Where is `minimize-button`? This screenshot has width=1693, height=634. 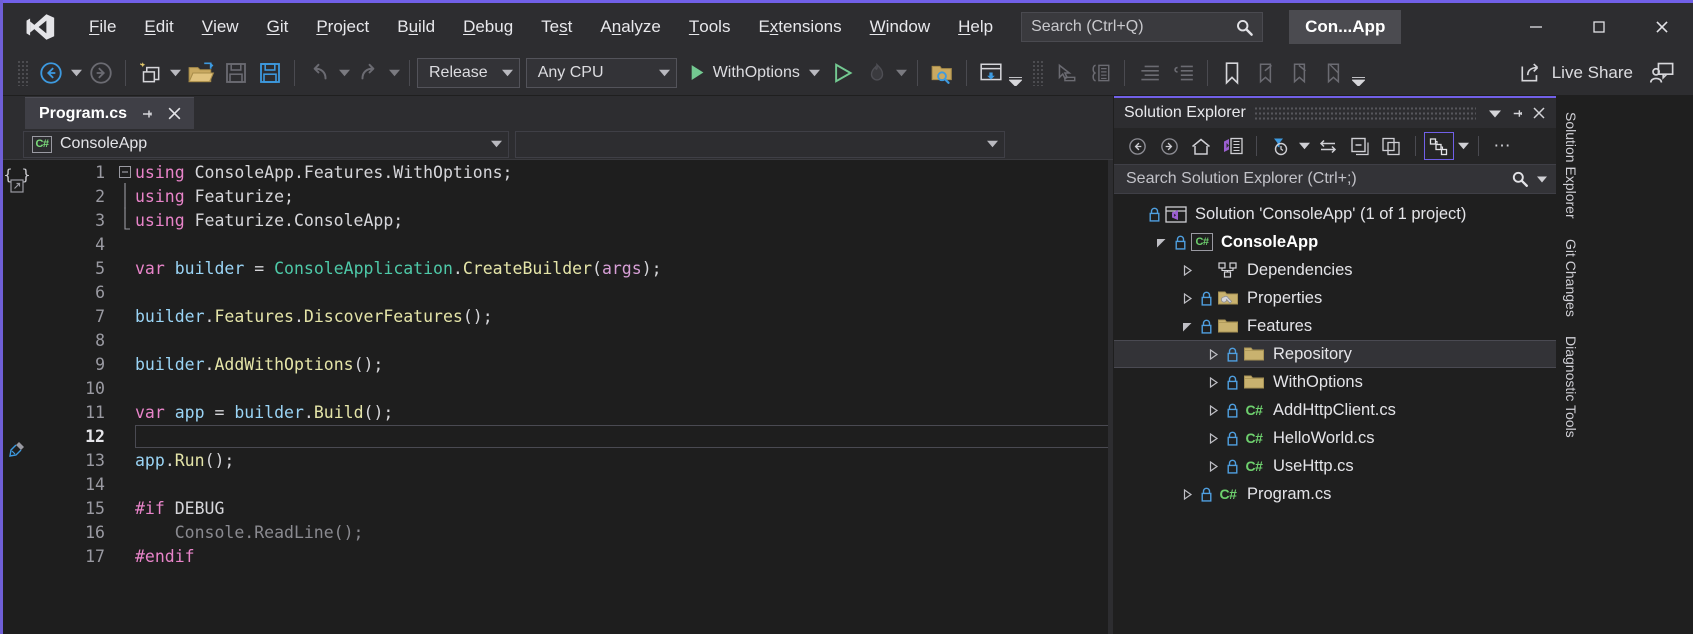
minimize-button is located at coordinates (1535, 26).